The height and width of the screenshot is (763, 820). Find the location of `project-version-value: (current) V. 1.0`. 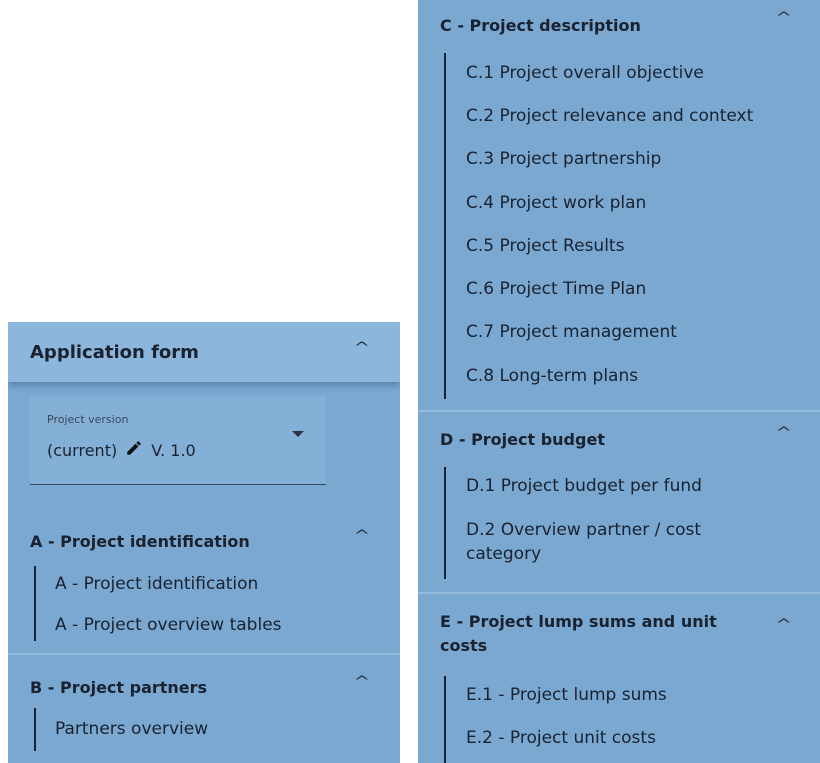

project-version-value: (current) V. 1.0 is located at coordinates (121, 450).